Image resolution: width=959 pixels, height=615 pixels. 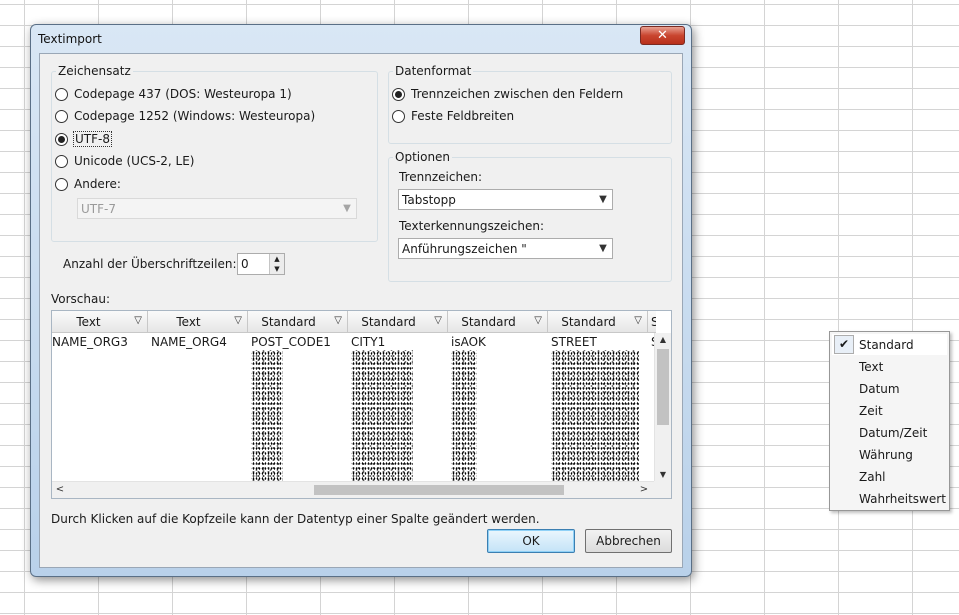 I want to click on menu-item-label: Datum/Zeit, so click(x=893, y=433).